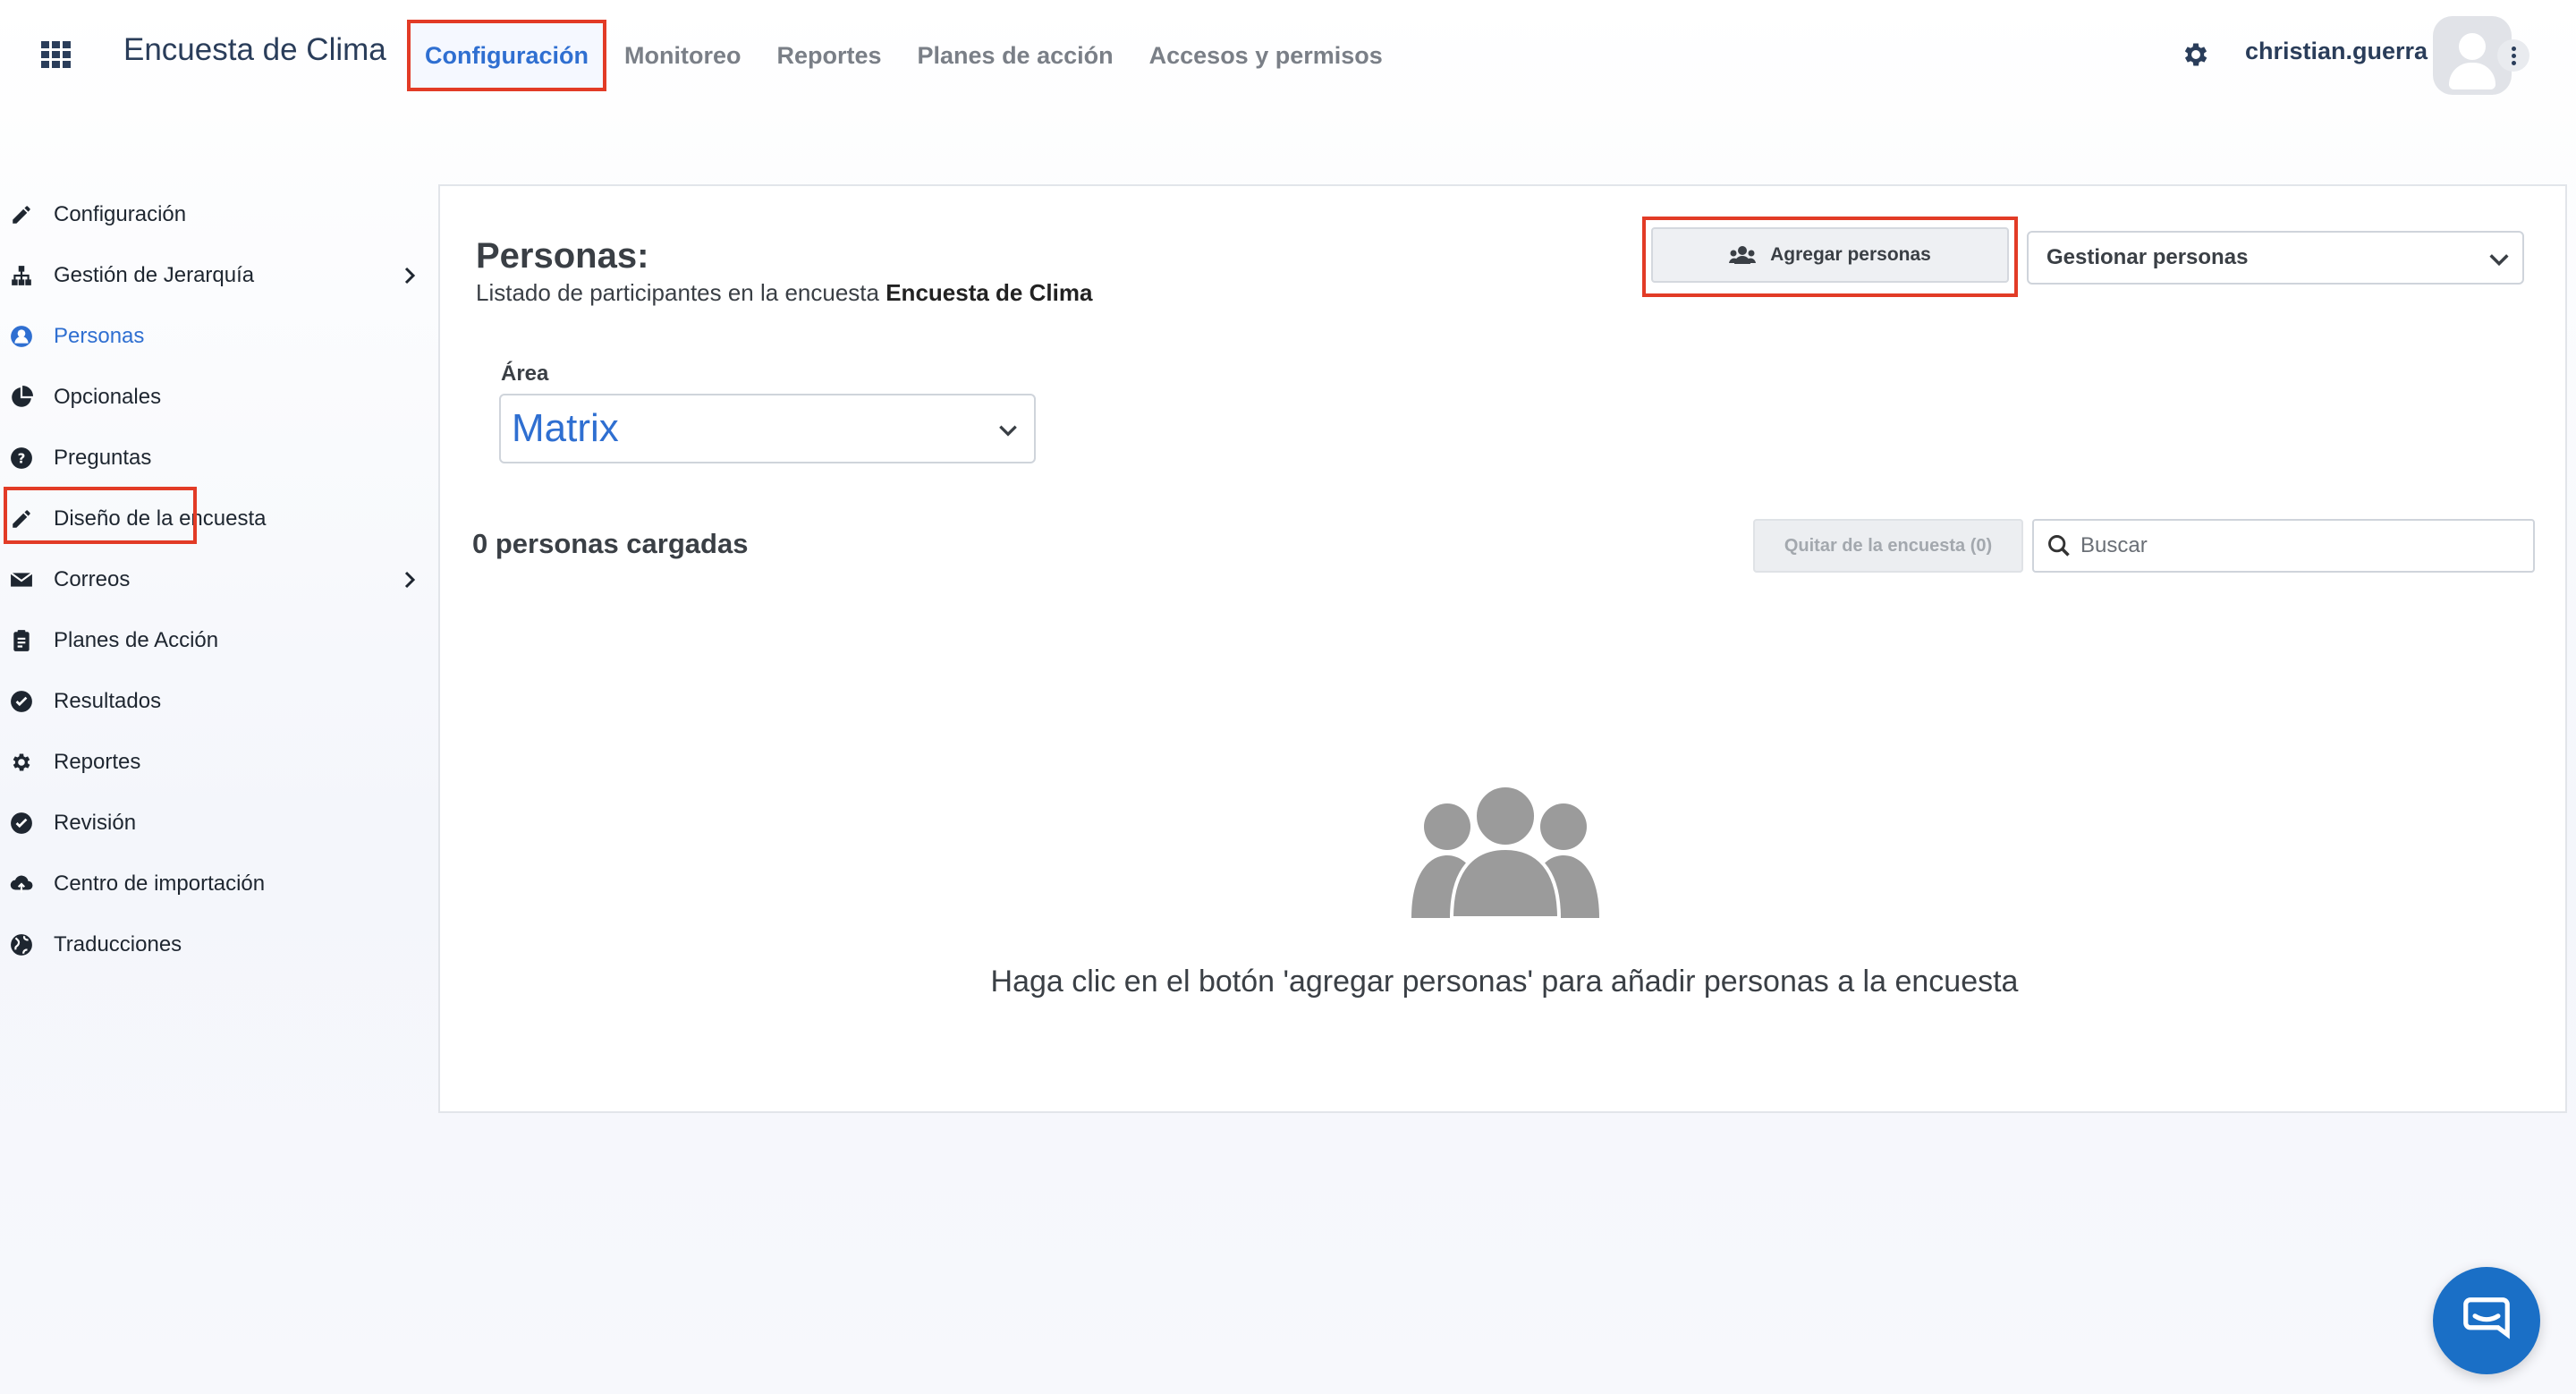  I want to click on sidebar-item-label: Opcionales, so click(108, 397).